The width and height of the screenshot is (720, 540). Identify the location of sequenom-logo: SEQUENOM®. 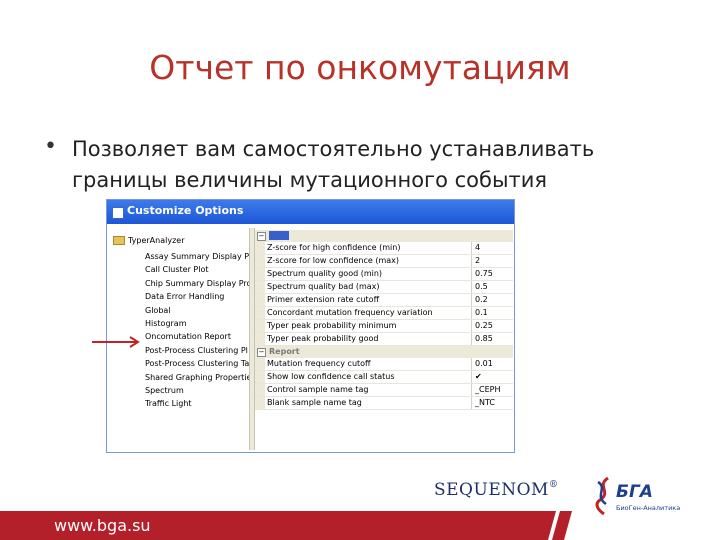
(496, 490).